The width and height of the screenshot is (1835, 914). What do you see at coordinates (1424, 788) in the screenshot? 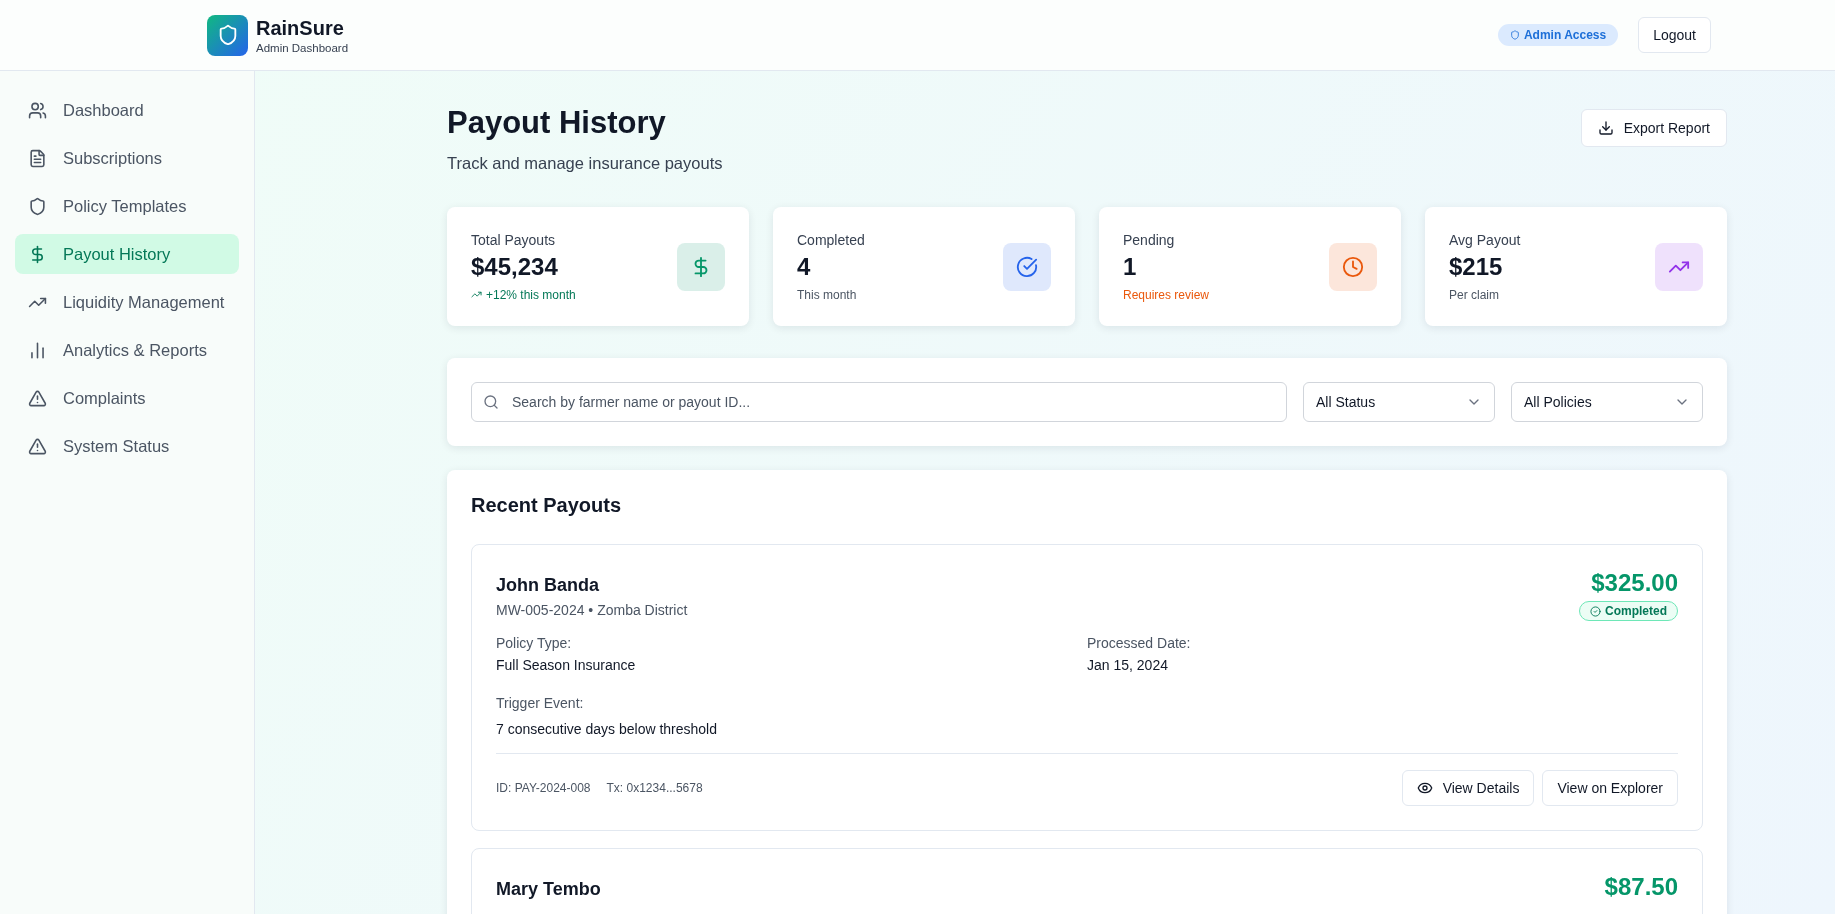
I see `eye-icon` at bounding box center [1424, 788].